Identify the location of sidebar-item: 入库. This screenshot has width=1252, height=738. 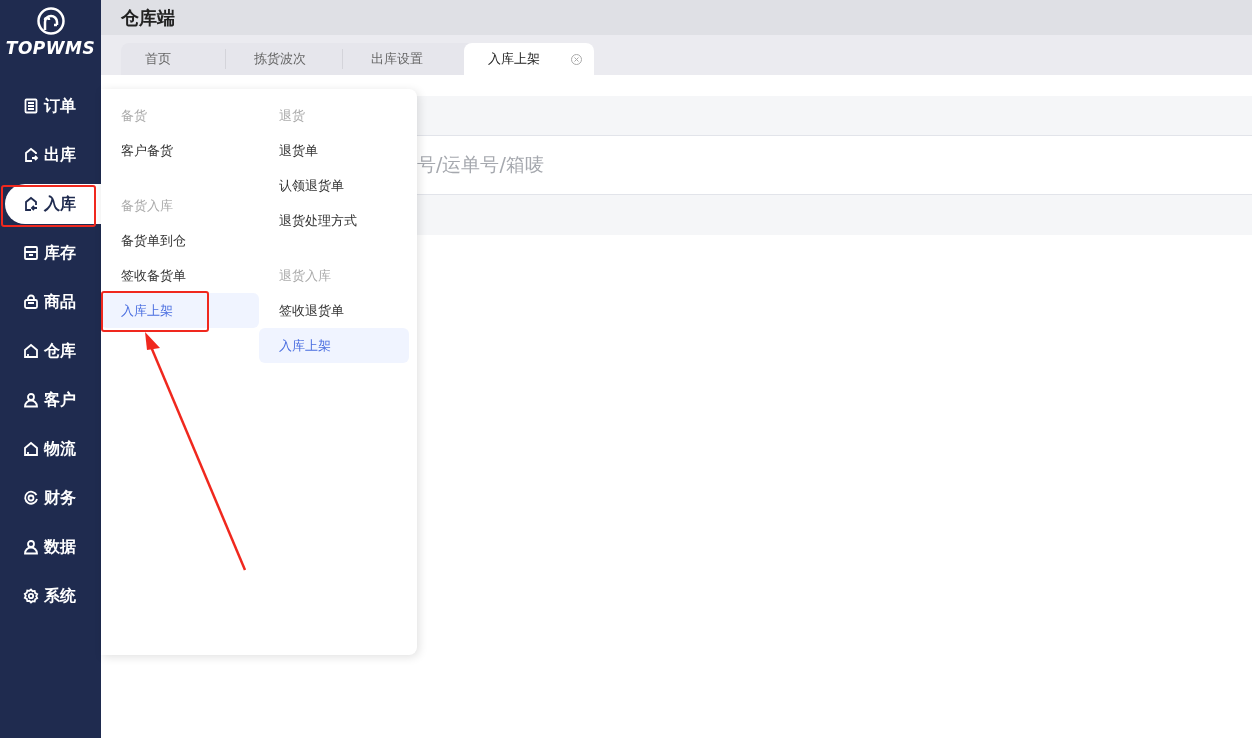
(53, 204).